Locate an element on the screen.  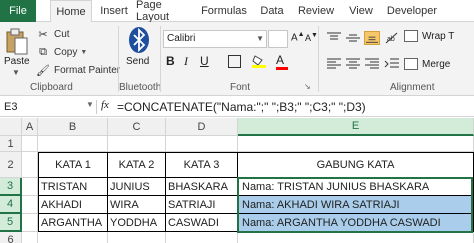
italic-button: I is located at coordinates (186, 61).